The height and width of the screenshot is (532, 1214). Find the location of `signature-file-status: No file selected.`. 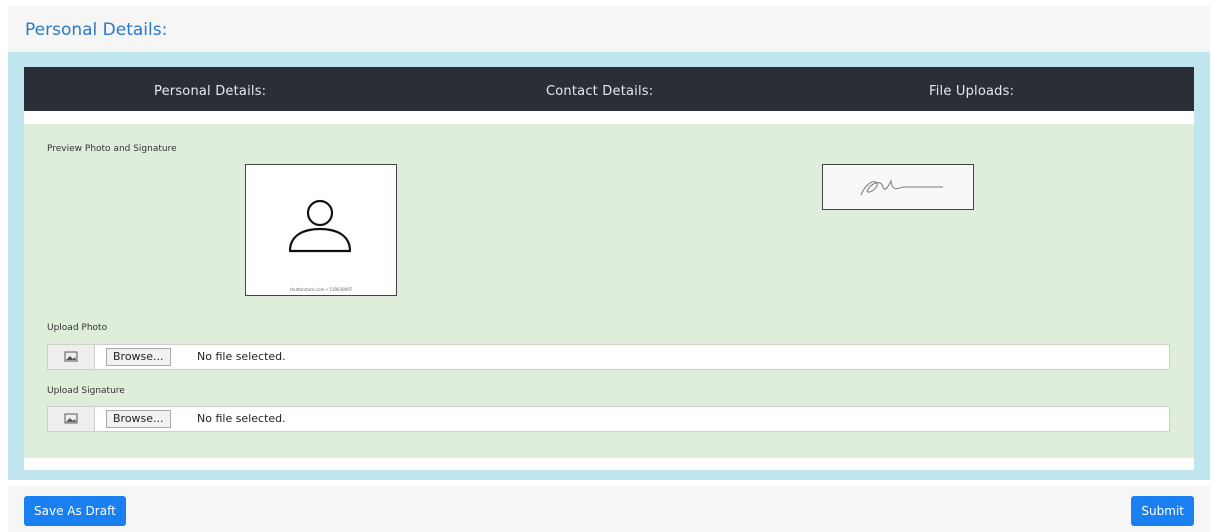

signature-file-status: No file selected. is located at coordinates (241, 418).